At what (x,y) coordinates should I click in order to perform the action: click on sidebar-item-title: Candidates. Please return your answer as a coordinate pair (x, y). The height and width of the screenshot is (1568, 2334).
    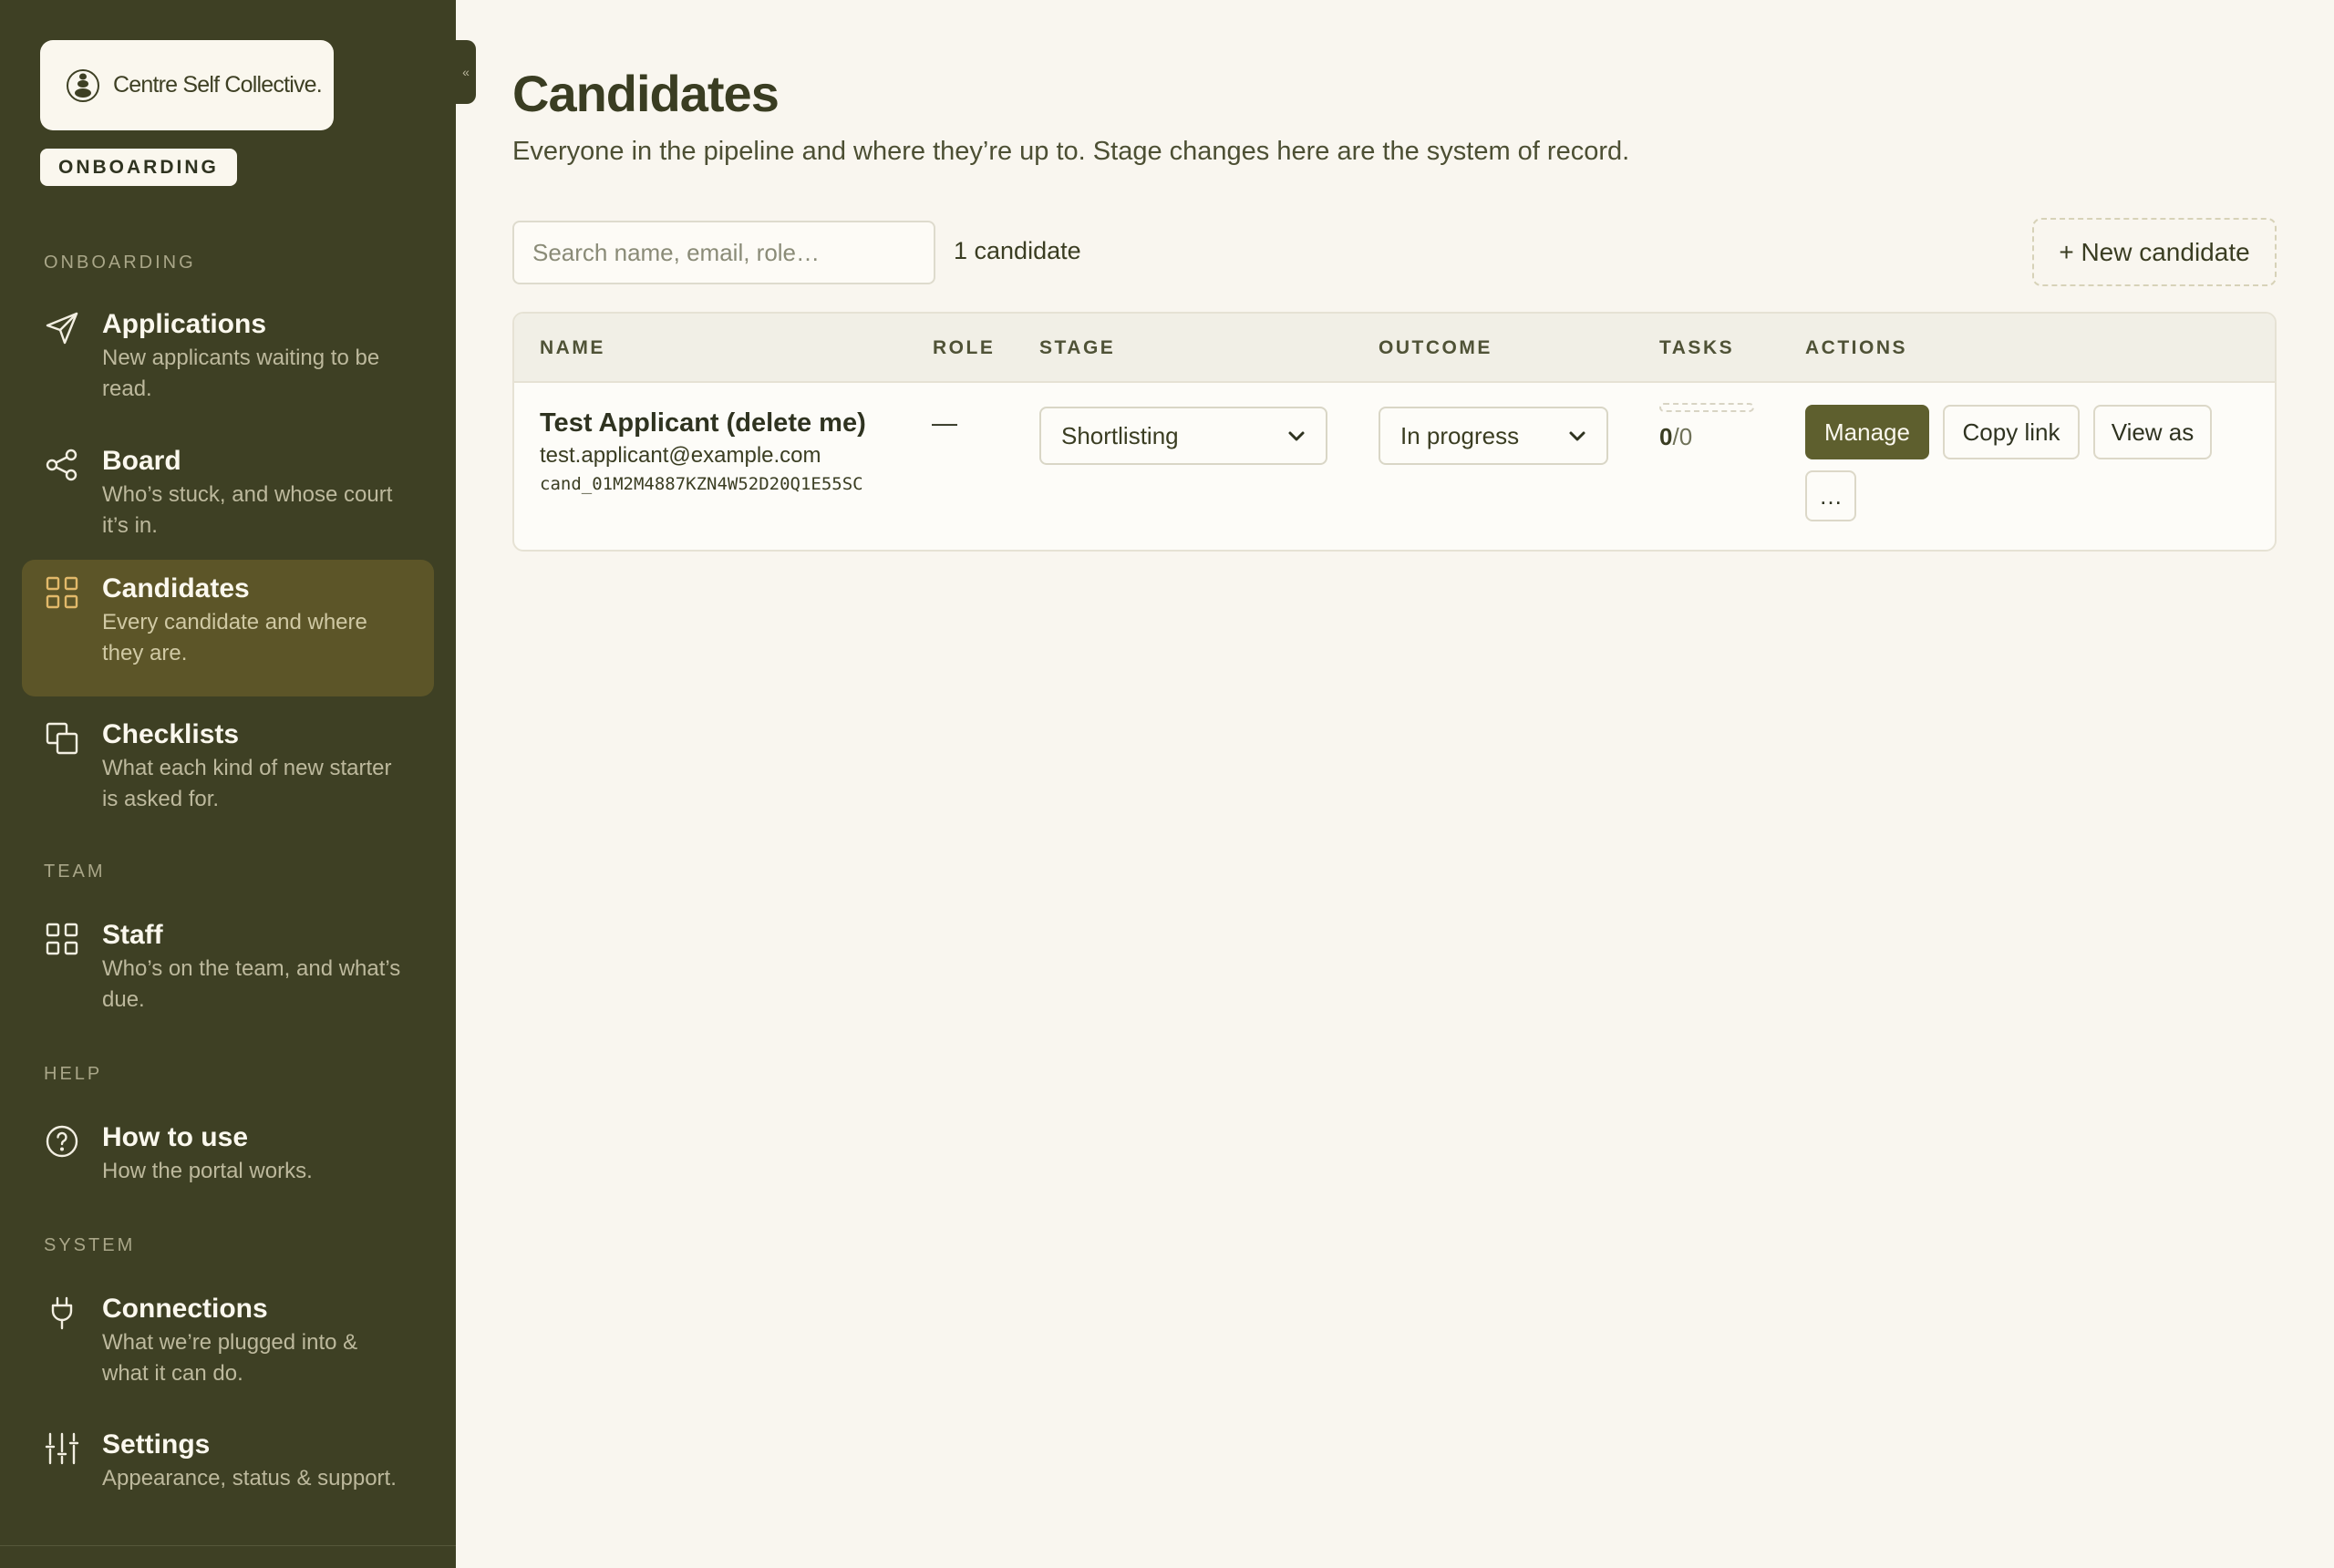
    Looking at the image, I should click on (176, 588).